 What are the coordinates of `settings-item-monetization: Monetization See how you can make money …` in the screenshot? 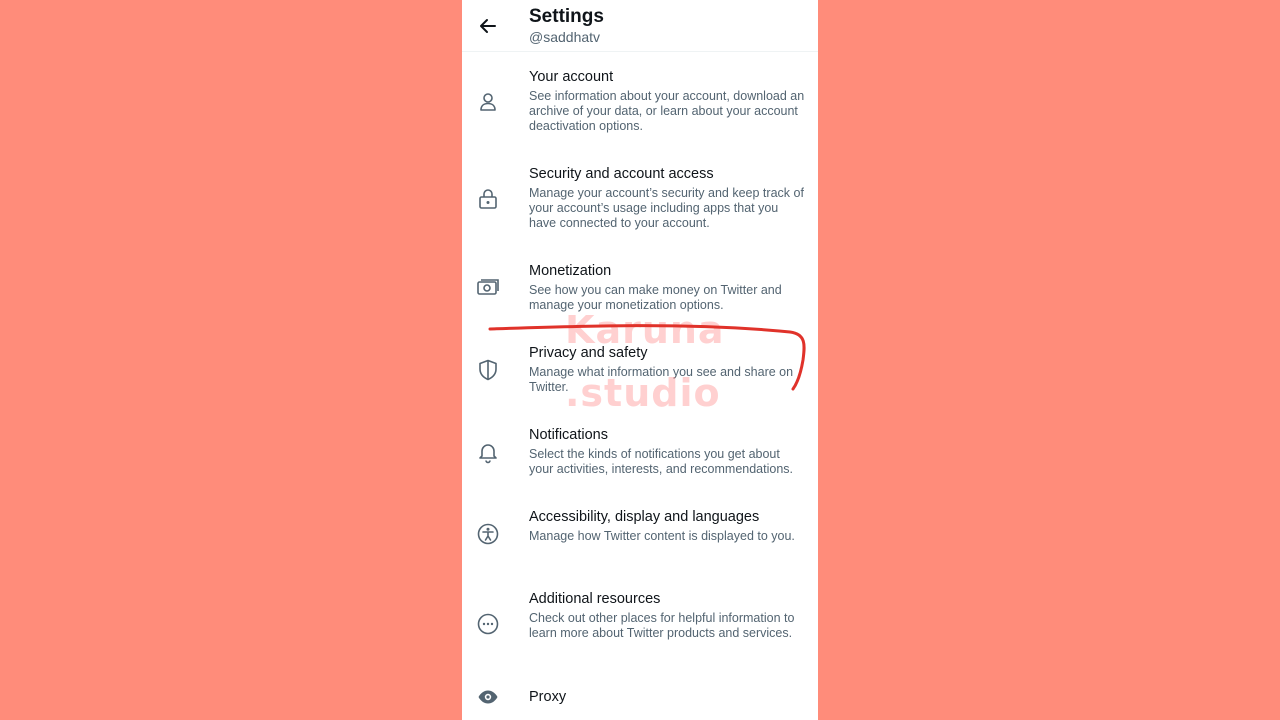 It's located at (640, 290).